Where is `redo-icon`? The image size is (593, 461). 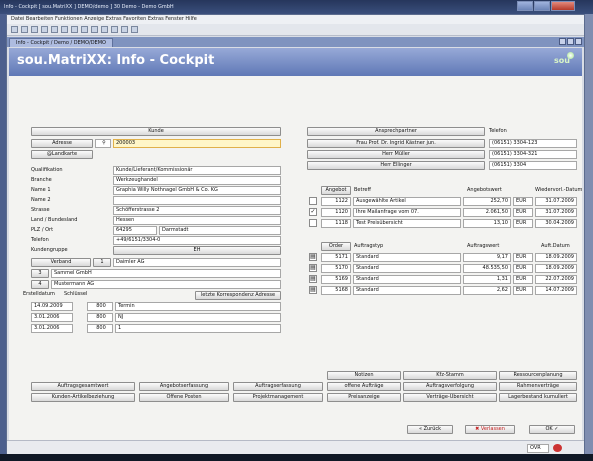 redo-icon is located at coordinates (94, 29).